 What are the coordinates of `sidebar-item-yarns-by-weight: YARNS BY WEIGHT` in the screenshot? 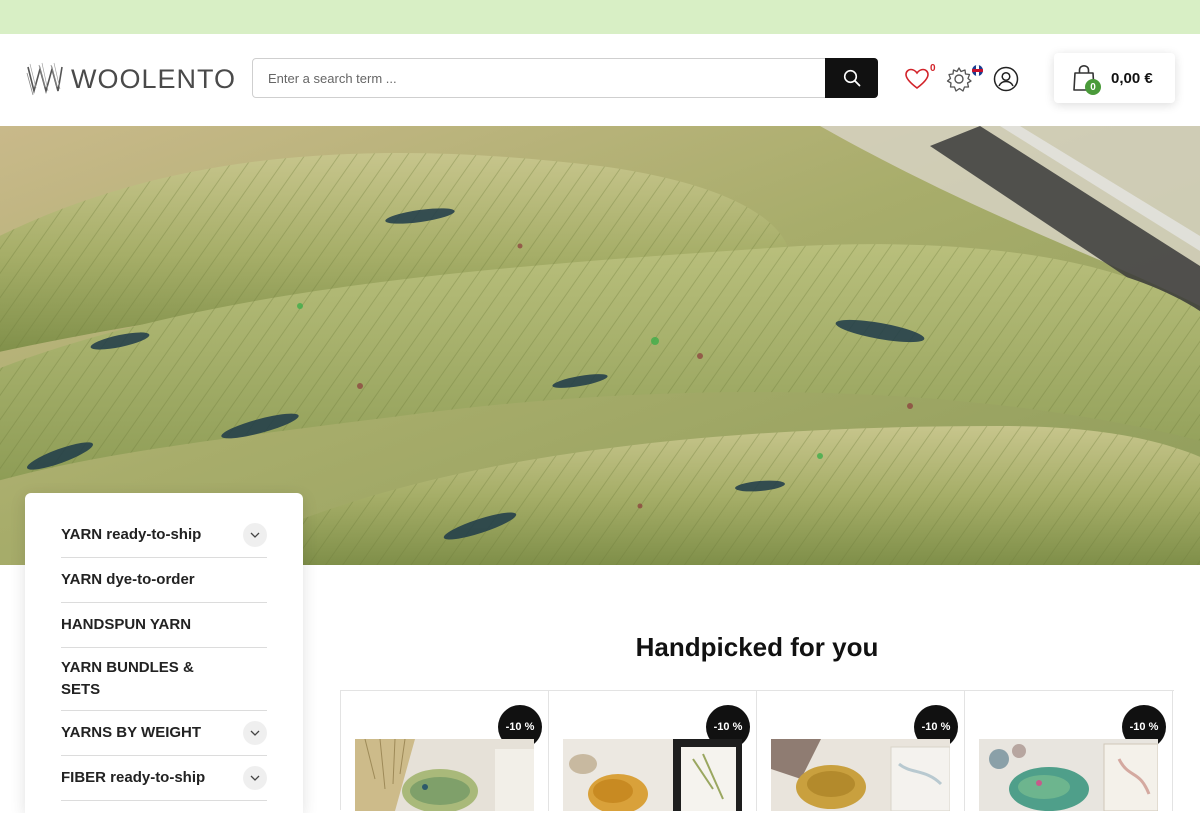 It's located at (164, 733).